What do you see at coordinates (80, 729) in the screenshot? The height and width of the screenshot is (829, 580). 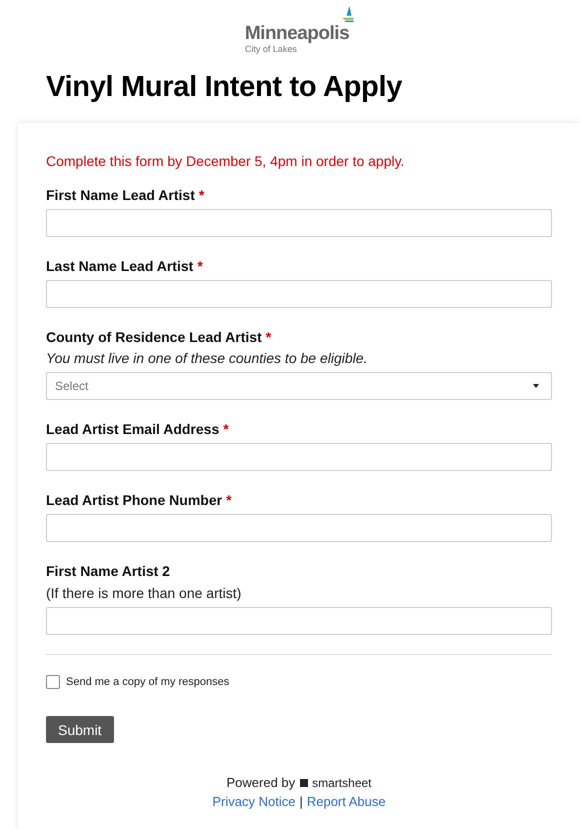 I see `submit-button: Submit` at bounding box center [80, 729].